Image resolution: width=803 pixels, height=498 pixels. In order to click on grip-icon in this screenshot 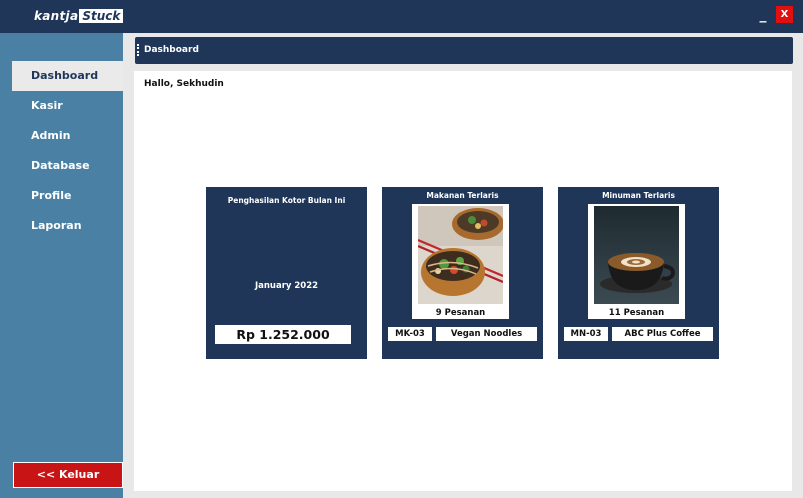, I will do `click(138, 50)`.